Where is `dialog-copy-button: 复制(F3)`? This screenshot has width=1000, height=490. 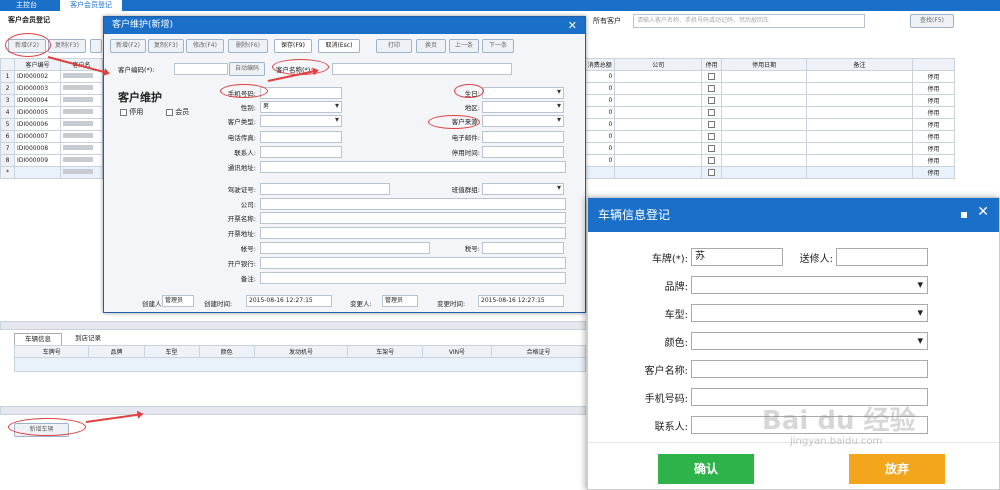
dialog-copy-button: 复制(F3) is located at coordinates (166, 46).